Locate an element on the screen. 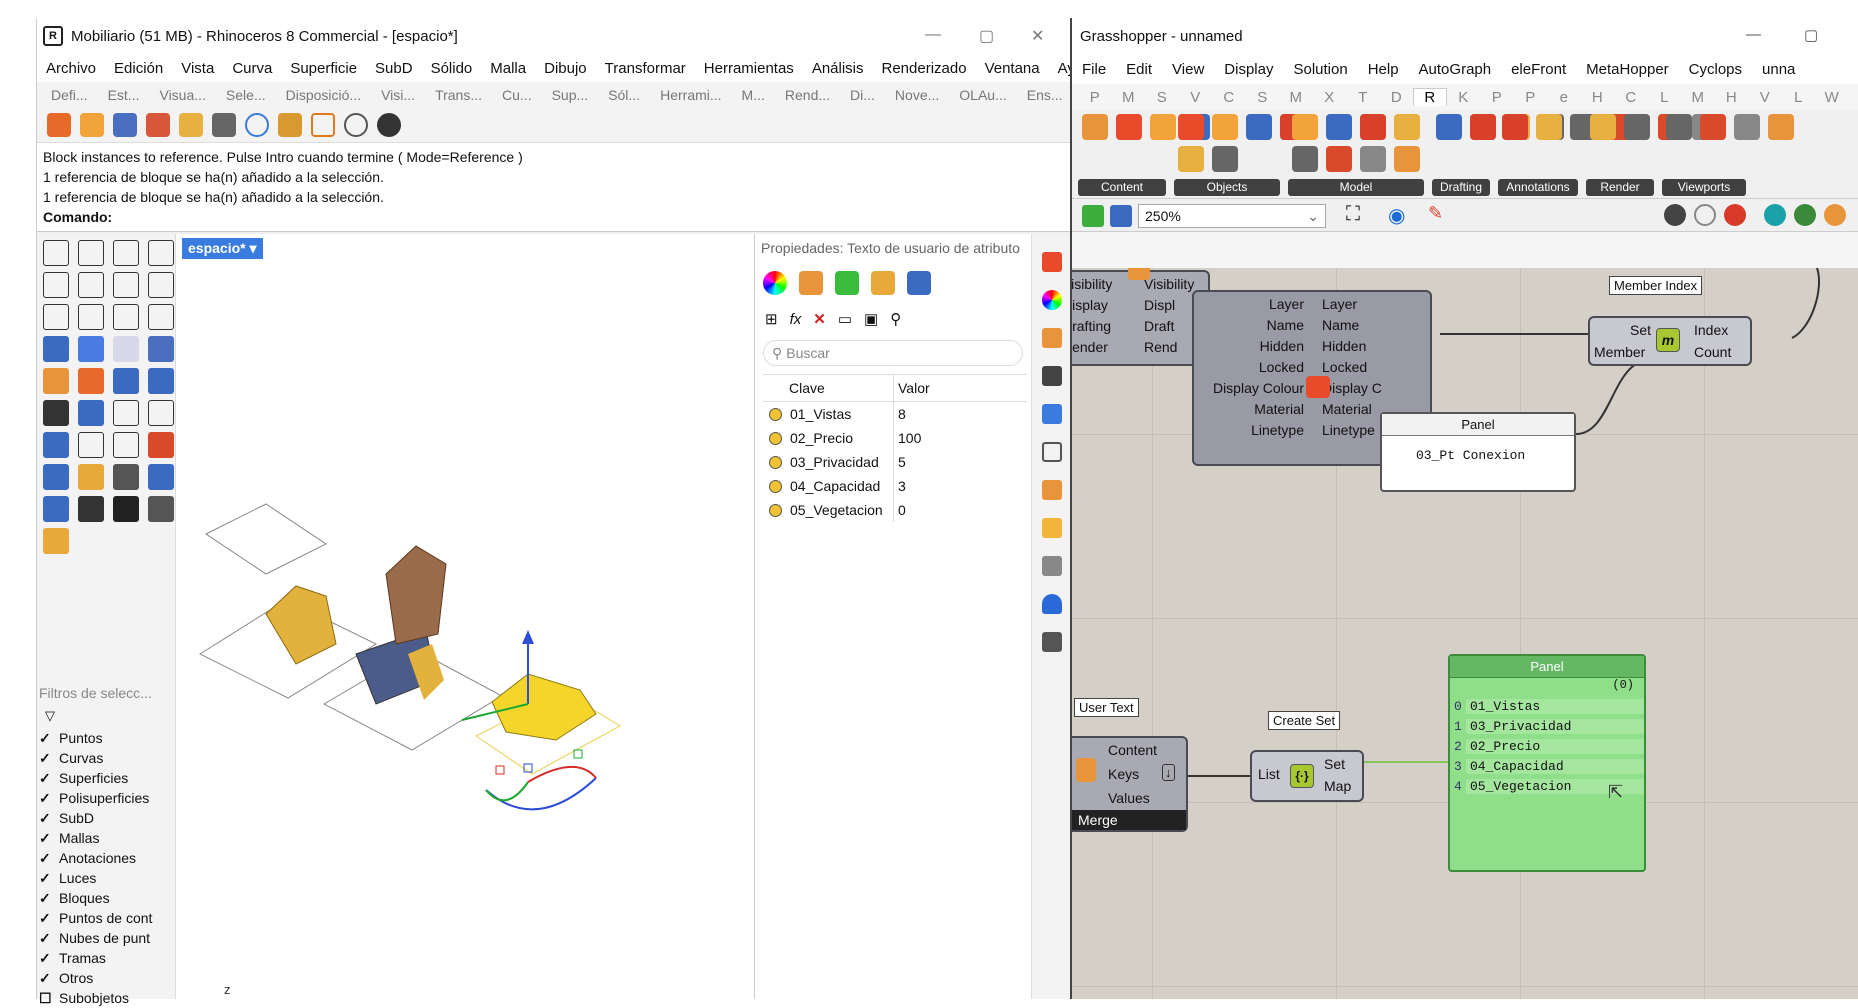 This screenshot has height=1008, width=1858. menu-item: eleFront is located at coordinates (1538, 69).